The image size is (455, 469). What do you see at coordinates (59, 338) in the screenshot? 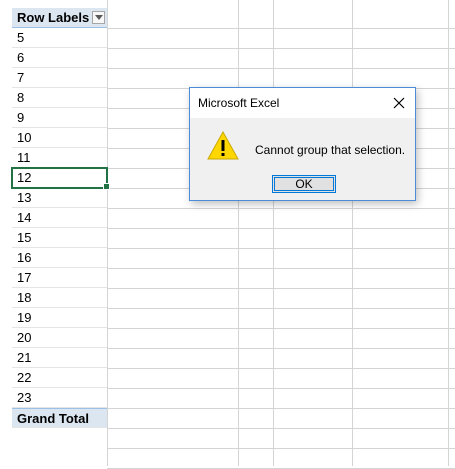
I see `pivot-row: 20` at bounding box center [59, 338].